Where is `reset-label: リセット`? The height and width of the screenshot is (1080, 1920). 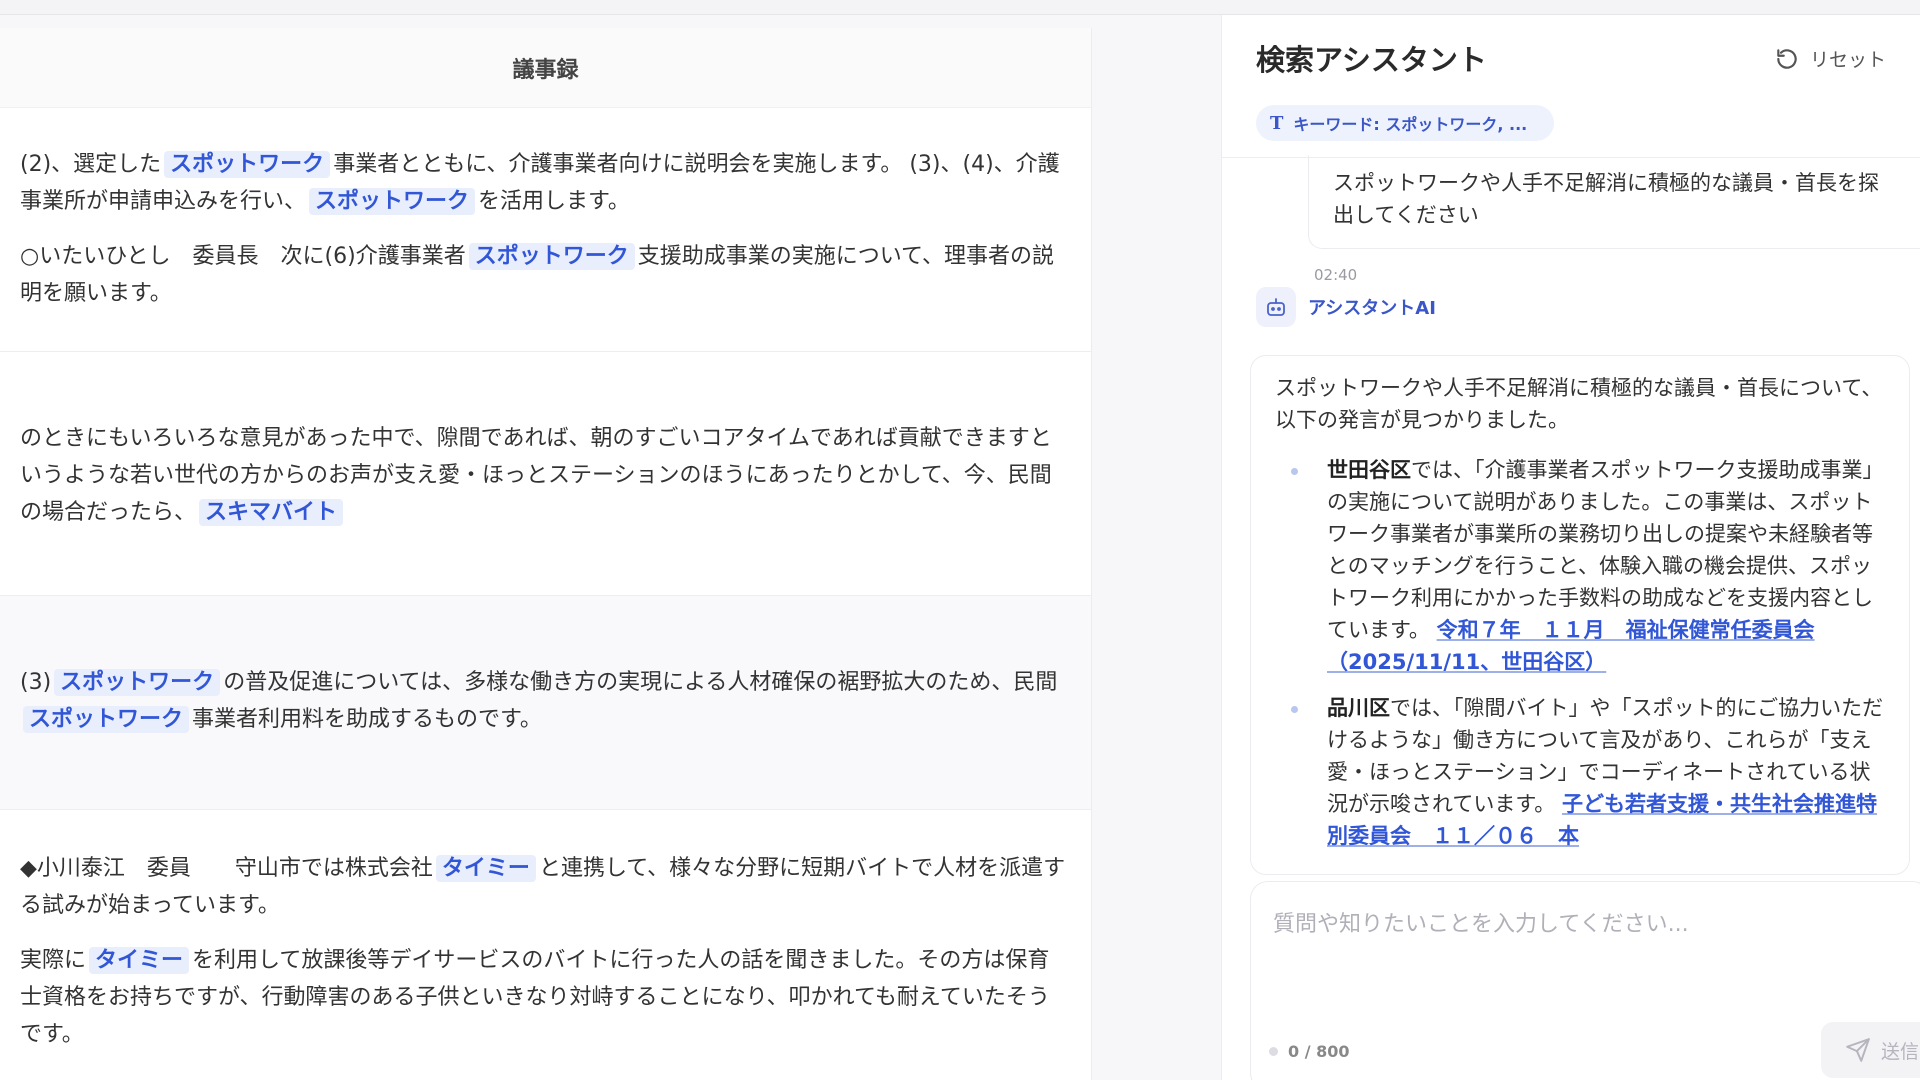
reset-label: リセット is located at coordinates (1848, 60).